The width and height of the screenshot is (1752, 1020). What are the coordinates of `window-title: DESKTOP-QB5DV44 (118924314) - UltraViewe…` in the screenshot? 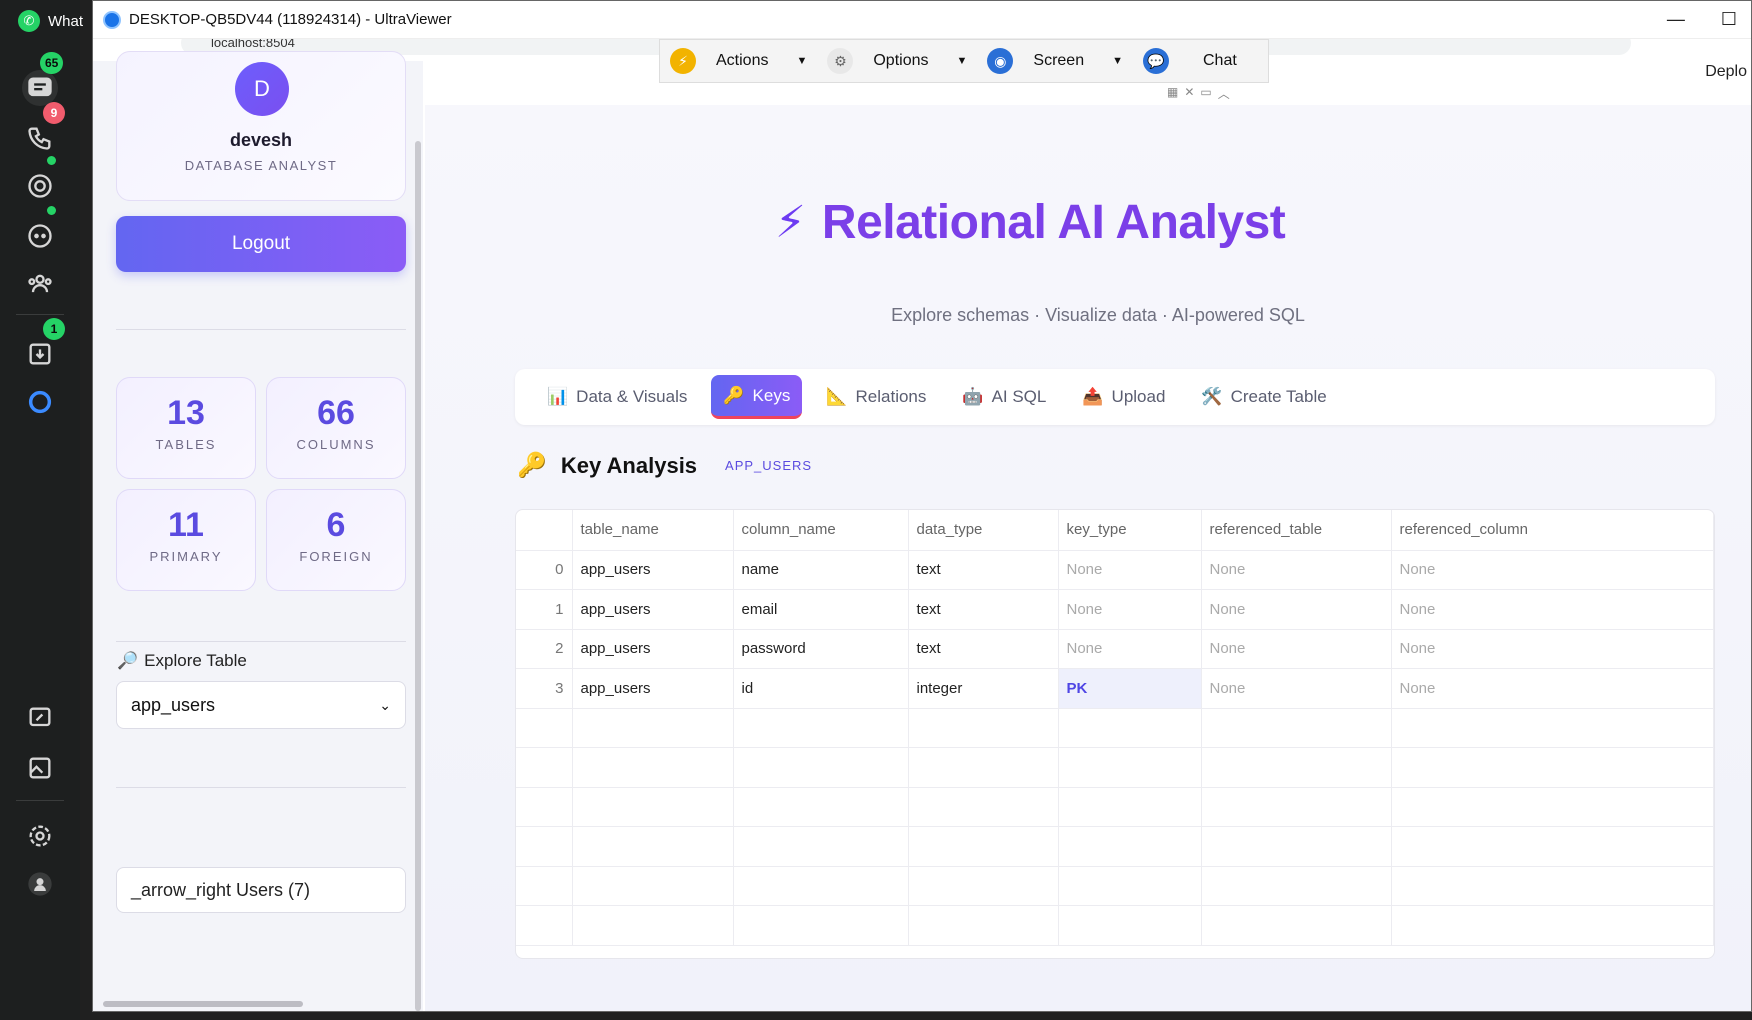 It's located at (290, 19).